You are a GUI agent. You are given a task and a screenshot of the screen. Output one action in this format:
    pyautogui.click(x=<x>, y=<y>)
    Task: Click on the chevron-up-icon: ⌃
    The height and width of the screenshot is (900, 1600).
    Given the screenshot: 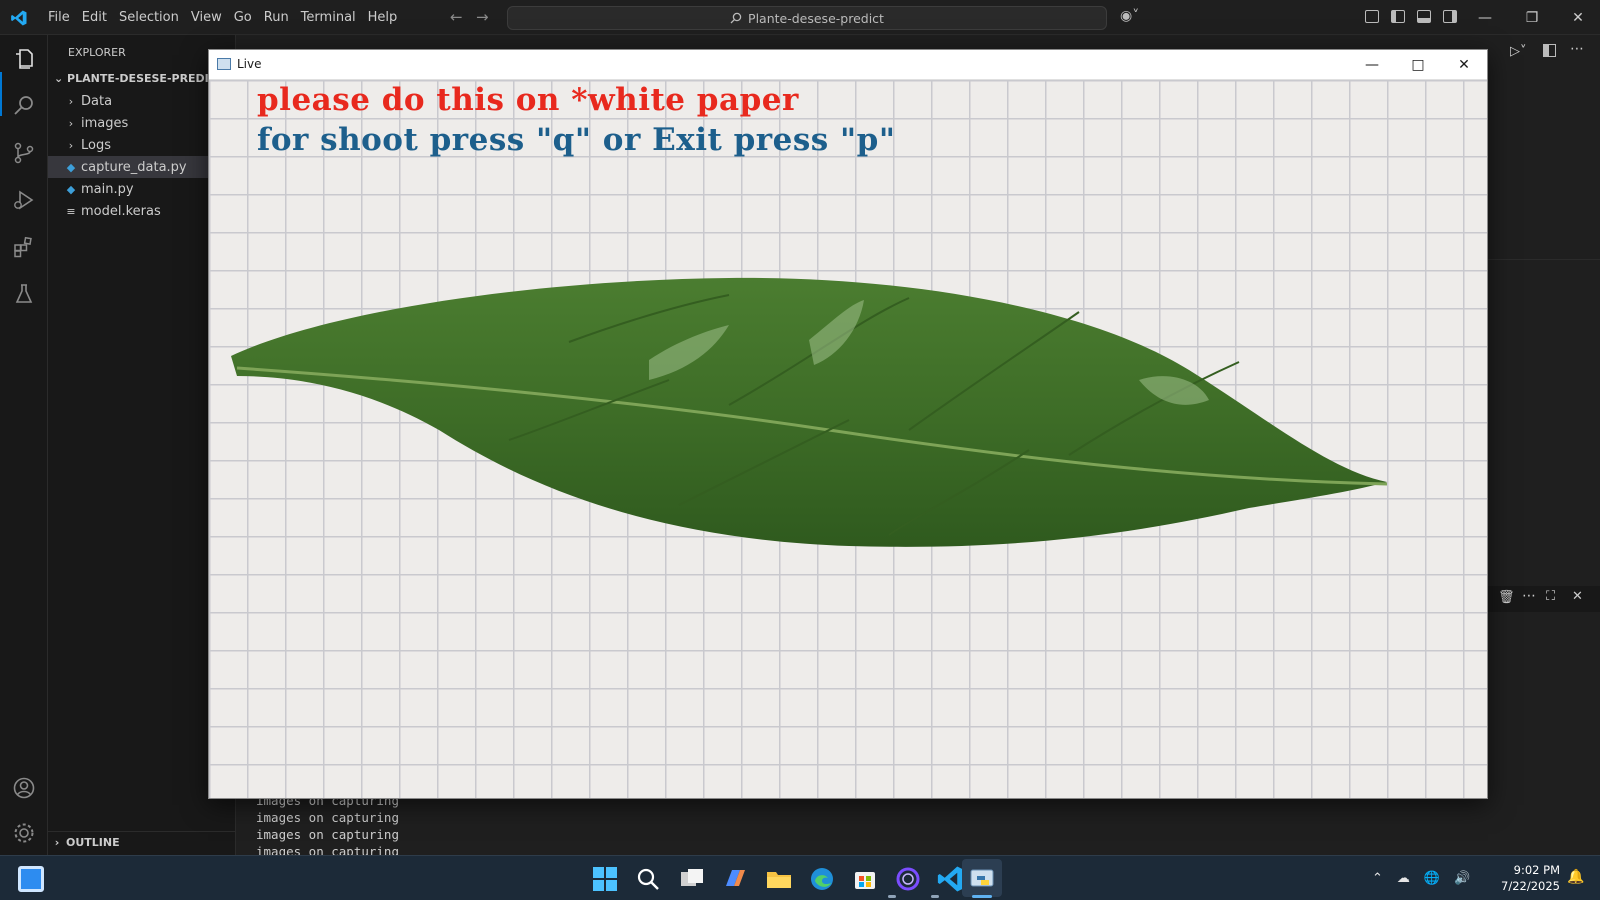 What is the action you would take?
    pyautogui.click(x=1377, y=878)
    